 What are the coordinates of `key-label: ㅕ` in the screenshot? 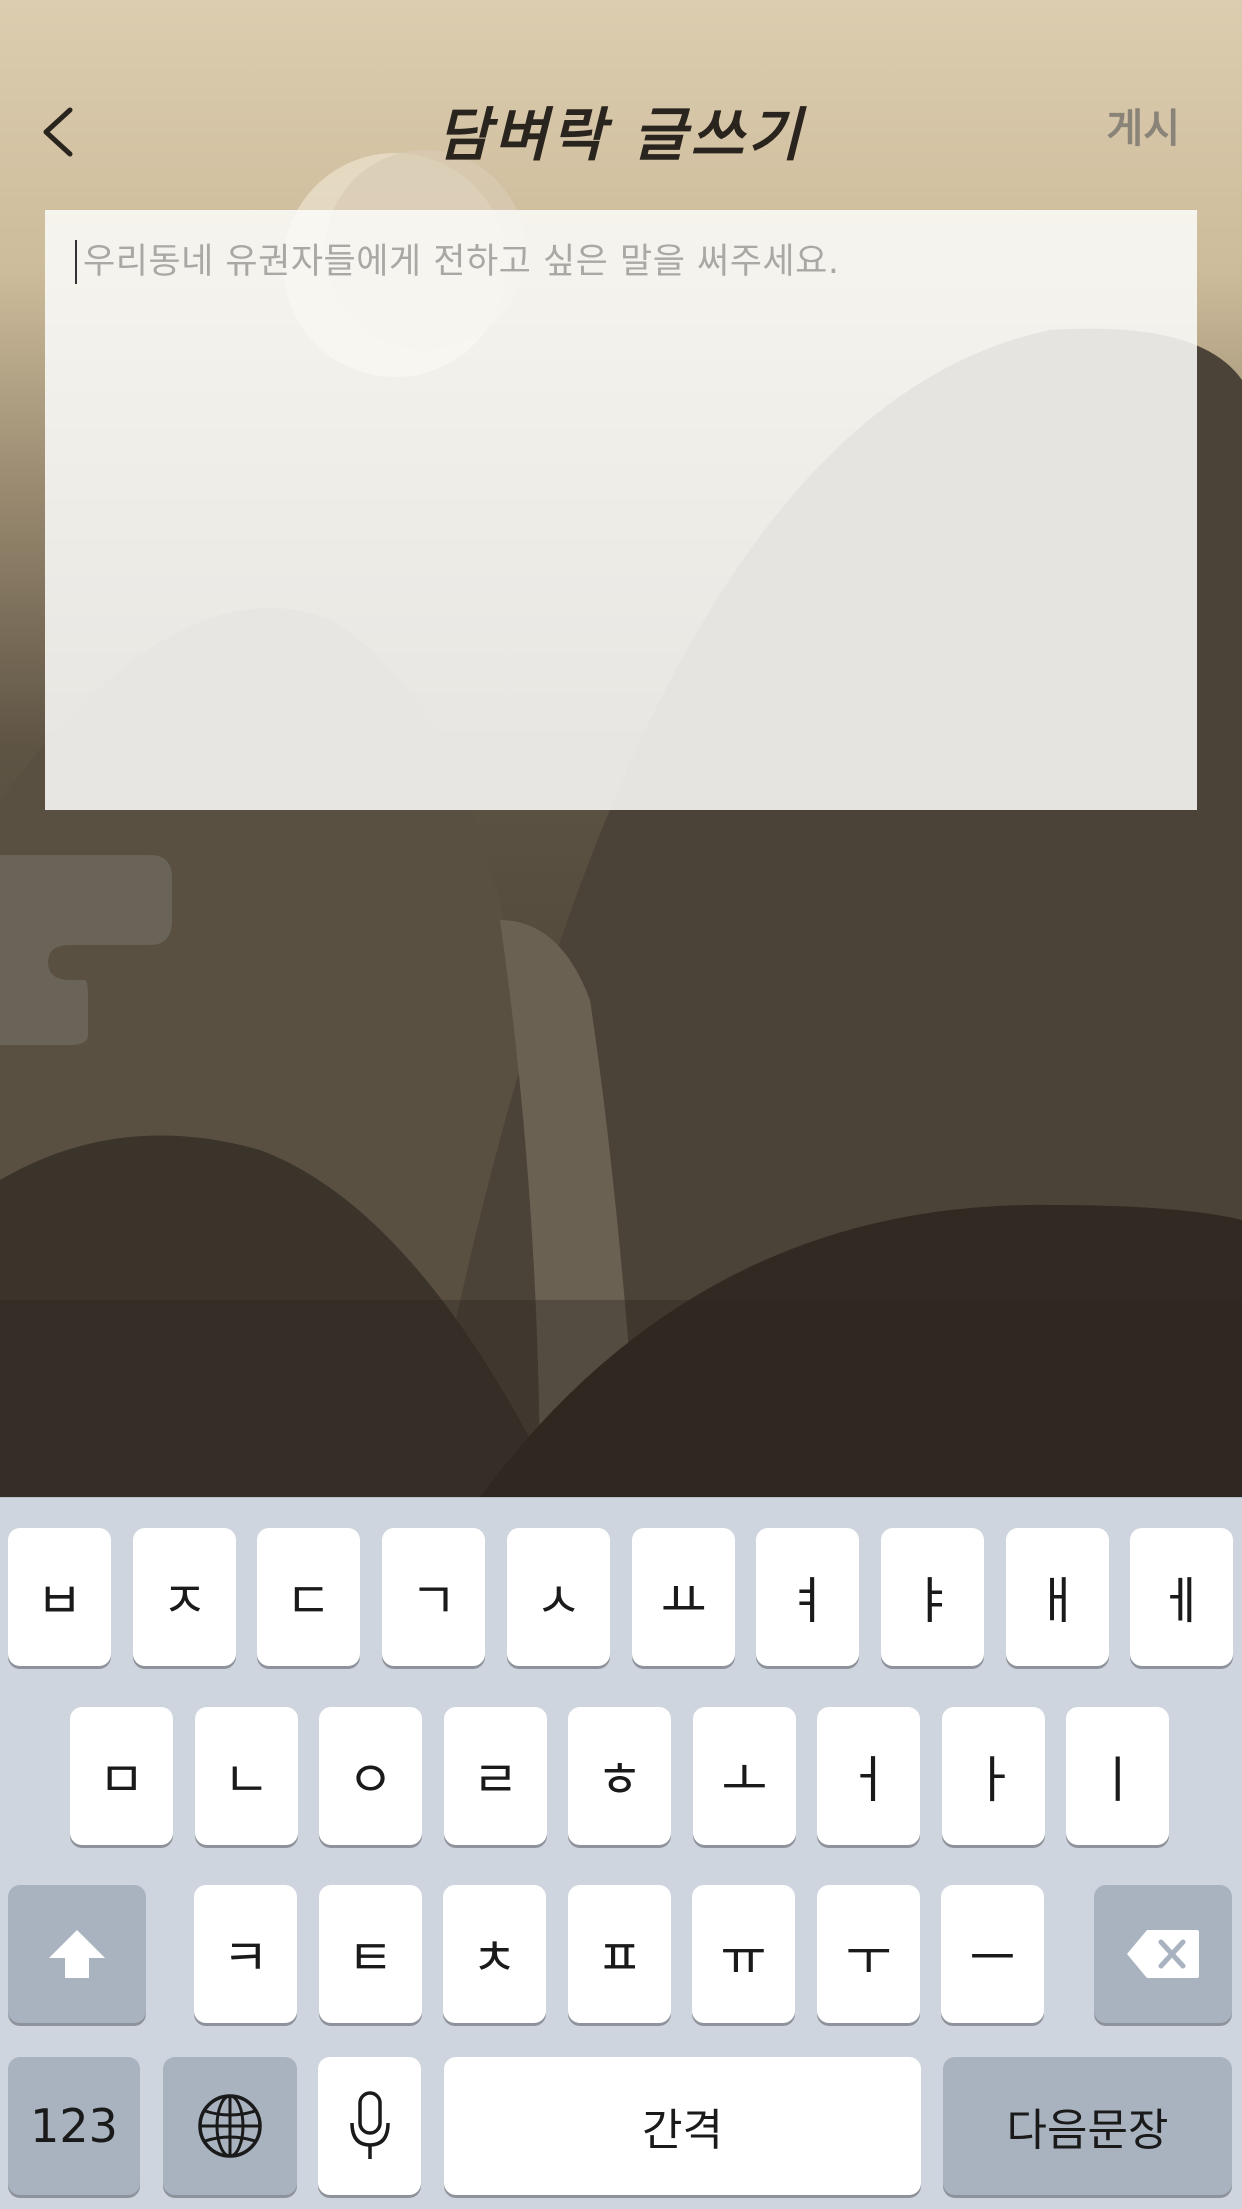 It's located at (807, 1601).